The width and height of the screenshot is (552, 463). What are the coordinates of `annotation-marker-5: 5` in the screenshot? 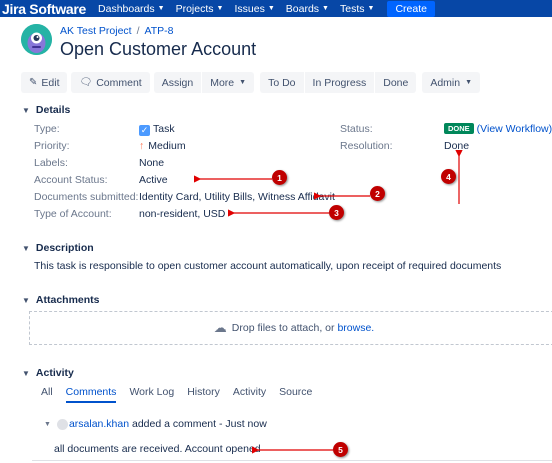 It's located at (340, 449).